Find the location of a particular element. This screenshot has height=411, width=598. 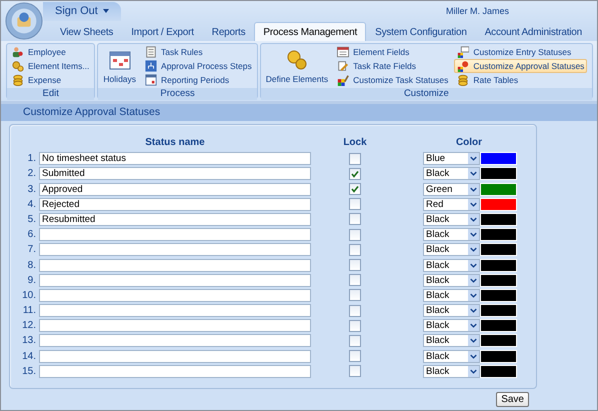

color-dropdown: Blue is located at coordinates (451, 159).